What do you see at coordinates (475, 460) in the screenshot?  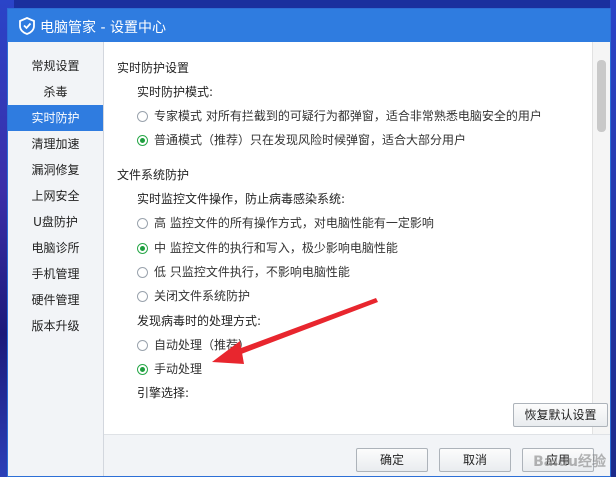 I see `cancel-button: 取消` at bounding box center [475, 460].